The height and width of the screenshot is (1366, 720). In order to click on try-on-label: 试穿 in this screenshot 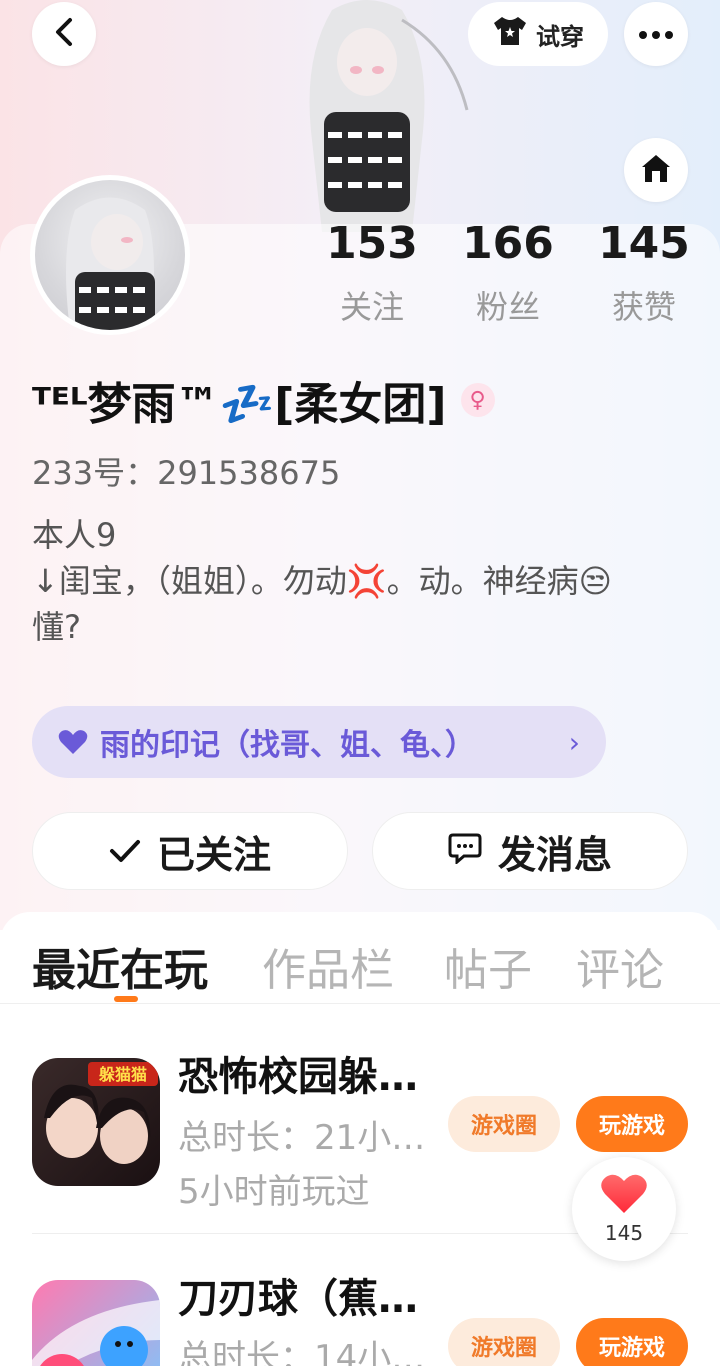, I will do `click(560, 36)`.